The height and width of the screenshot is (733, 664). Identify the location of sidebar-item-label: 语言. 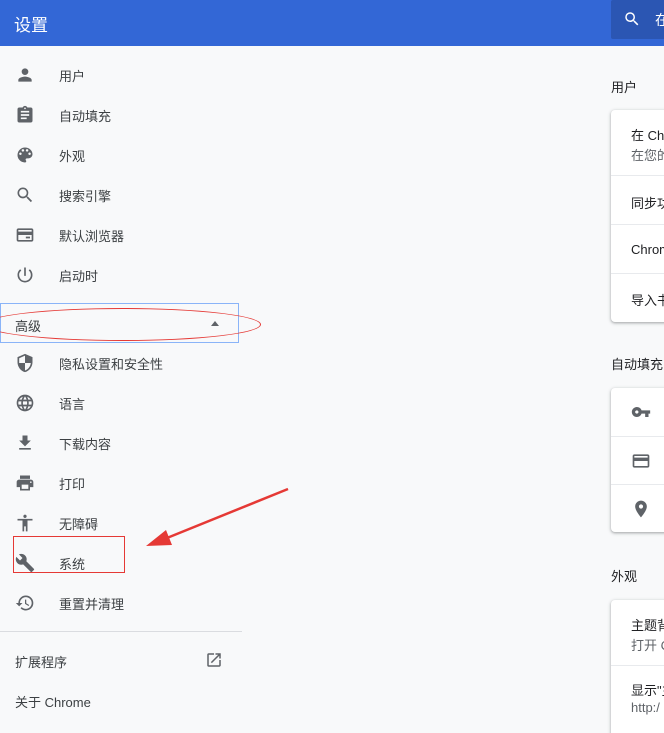
(72, 404).